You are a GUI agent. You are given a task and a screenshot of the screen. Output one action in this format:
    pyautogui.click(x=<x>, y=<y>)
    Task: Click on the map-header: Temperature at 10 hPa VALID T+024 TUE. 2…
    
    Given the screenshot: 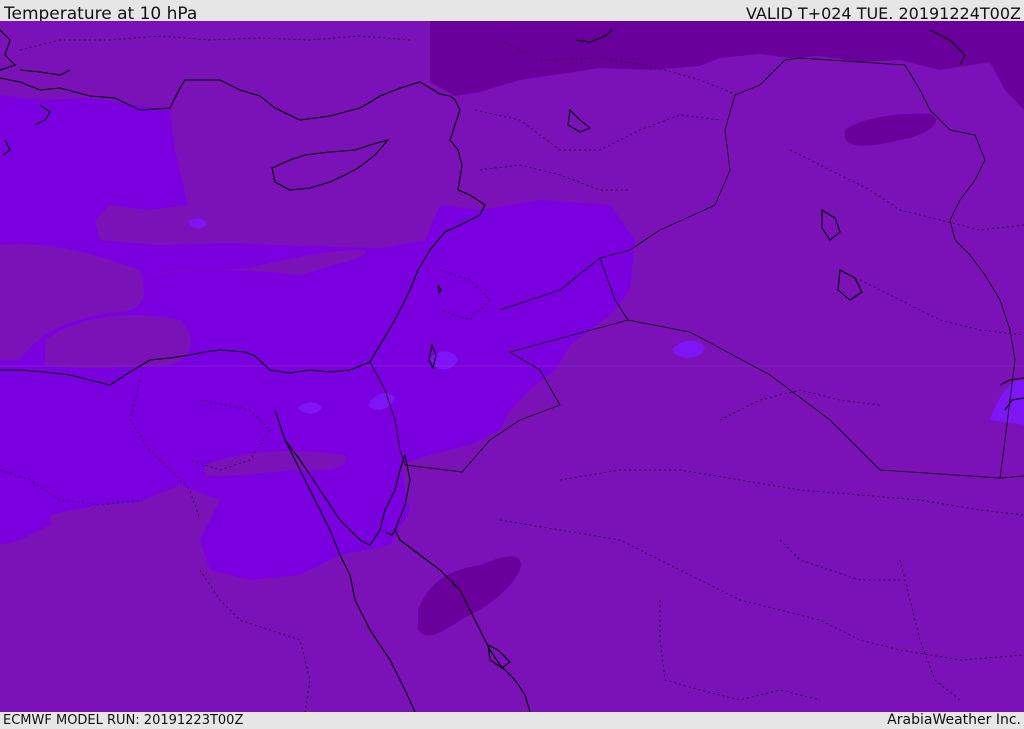 What is the action you would take?
    pyautogui.click(x=512, y=12)
    